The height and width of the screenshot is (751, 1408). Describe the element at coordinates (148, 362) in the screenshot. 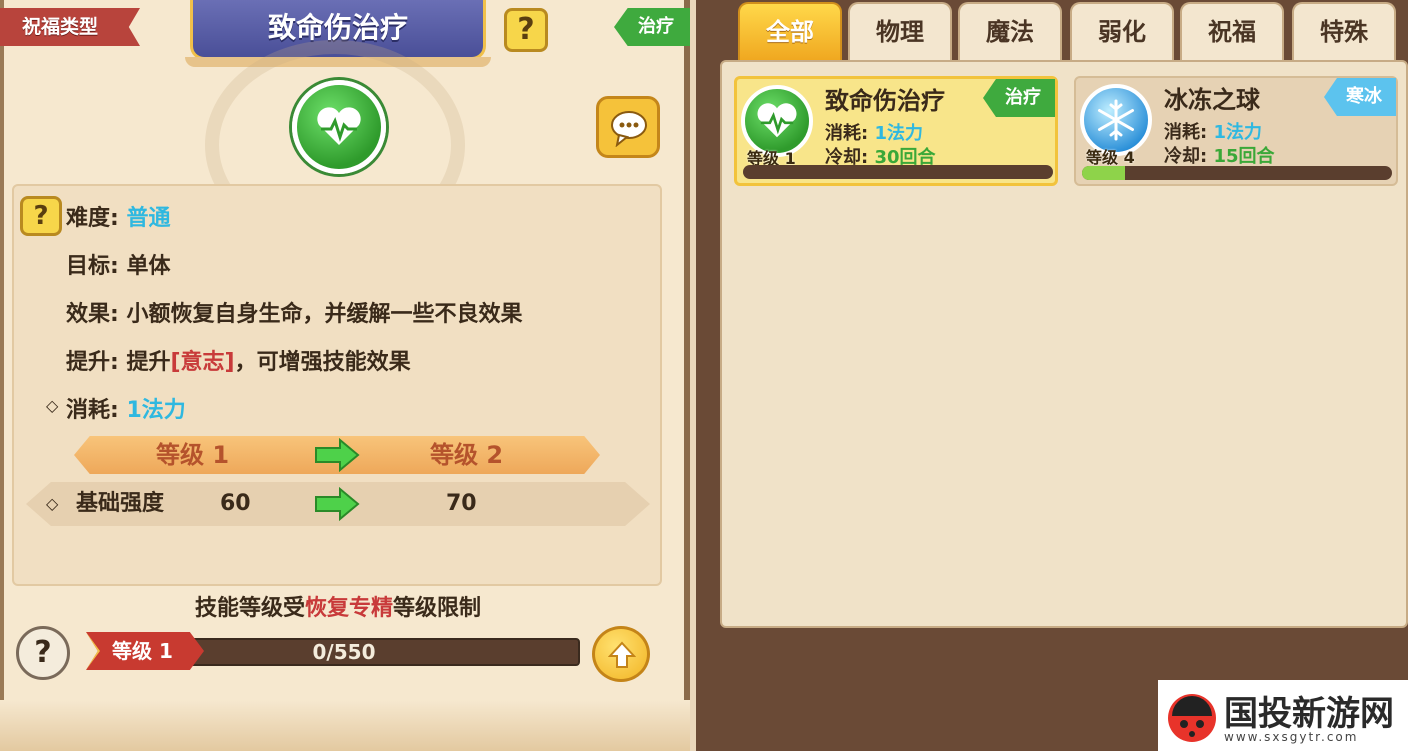

I see `upgrade-prefix: 提升` at that location.